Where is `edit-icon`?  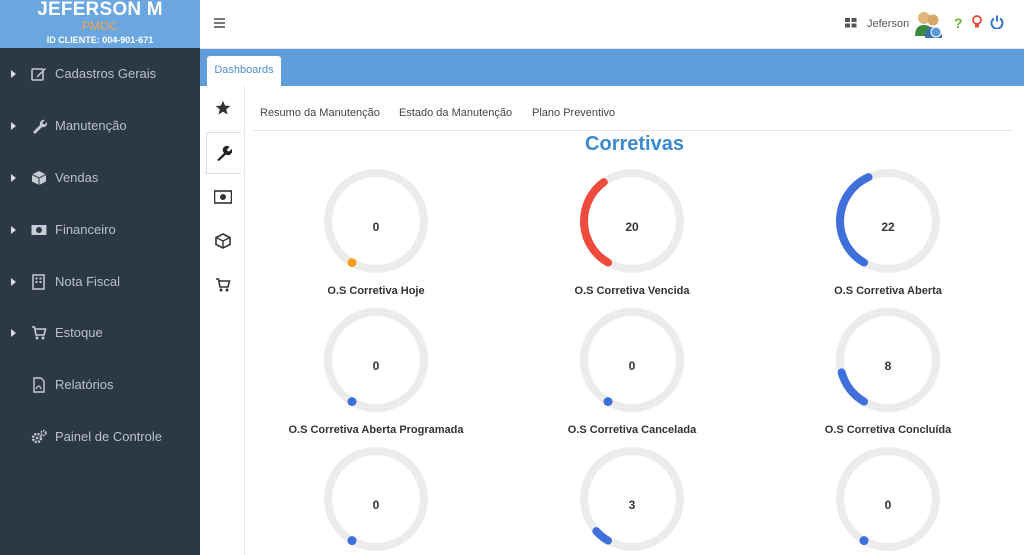
edit-icon is located at coordinates (38, 74).